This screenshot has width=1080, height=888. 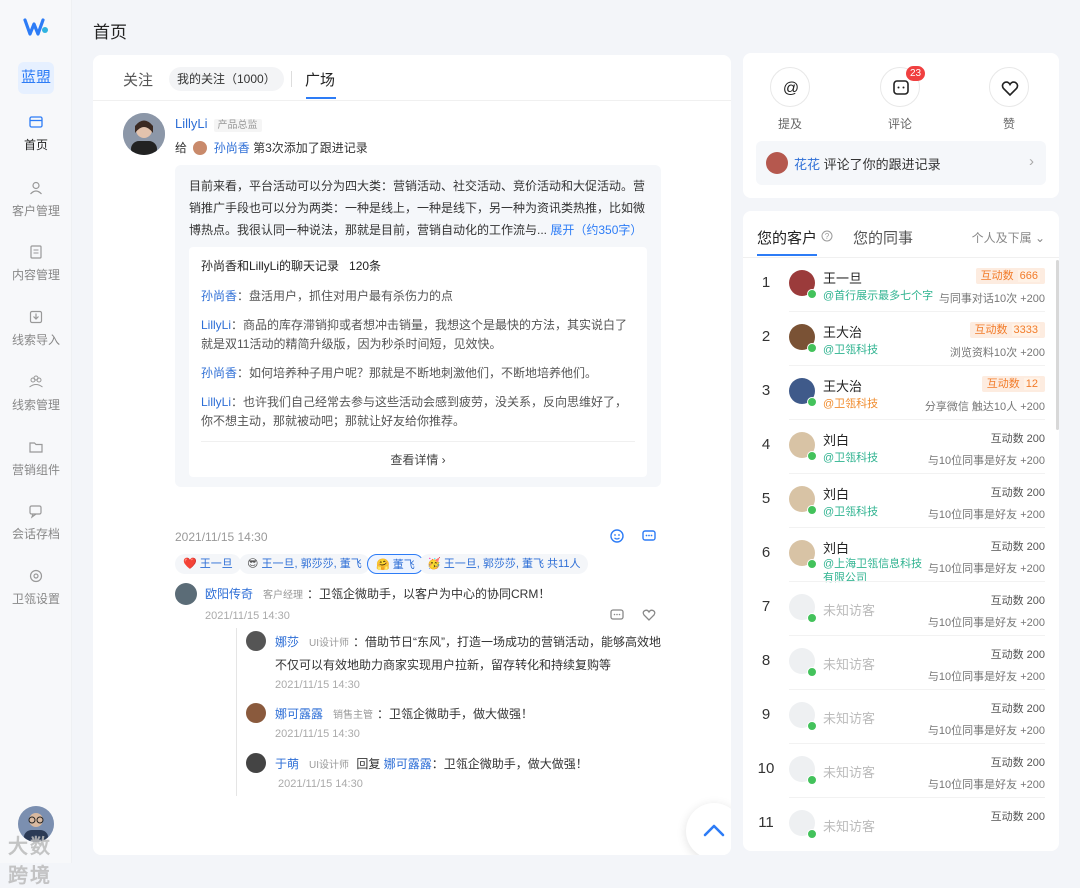 I want to click on reply-author: 娜莎, so click(x=287, y=642).